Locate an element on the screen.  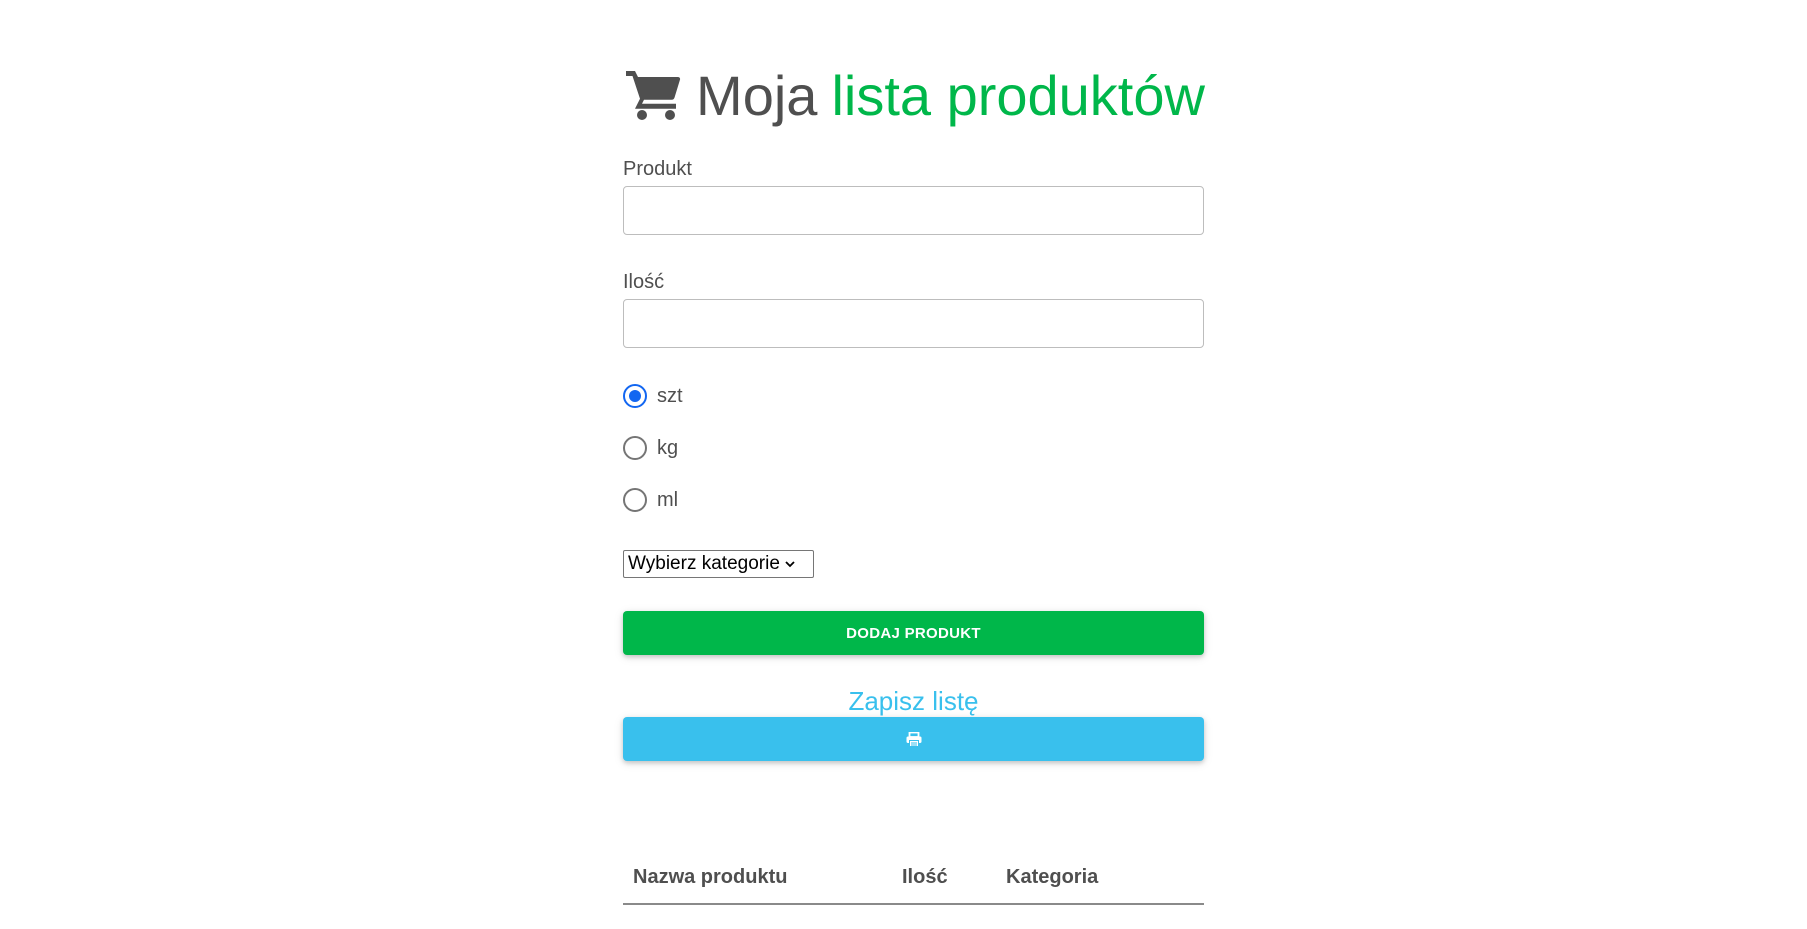
print-icon is located at coordinates (913, 739).